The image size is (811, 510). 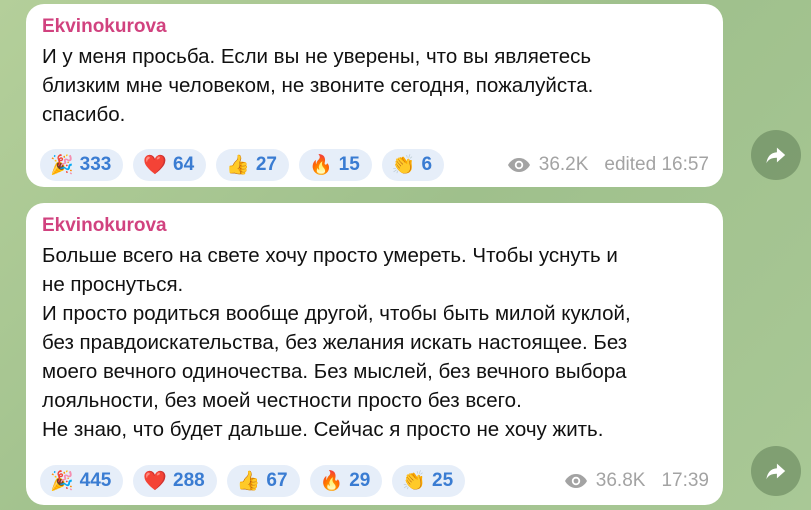 I want to click on reaction-red-heart: ❤️ 288, so click(x=175, y=481).